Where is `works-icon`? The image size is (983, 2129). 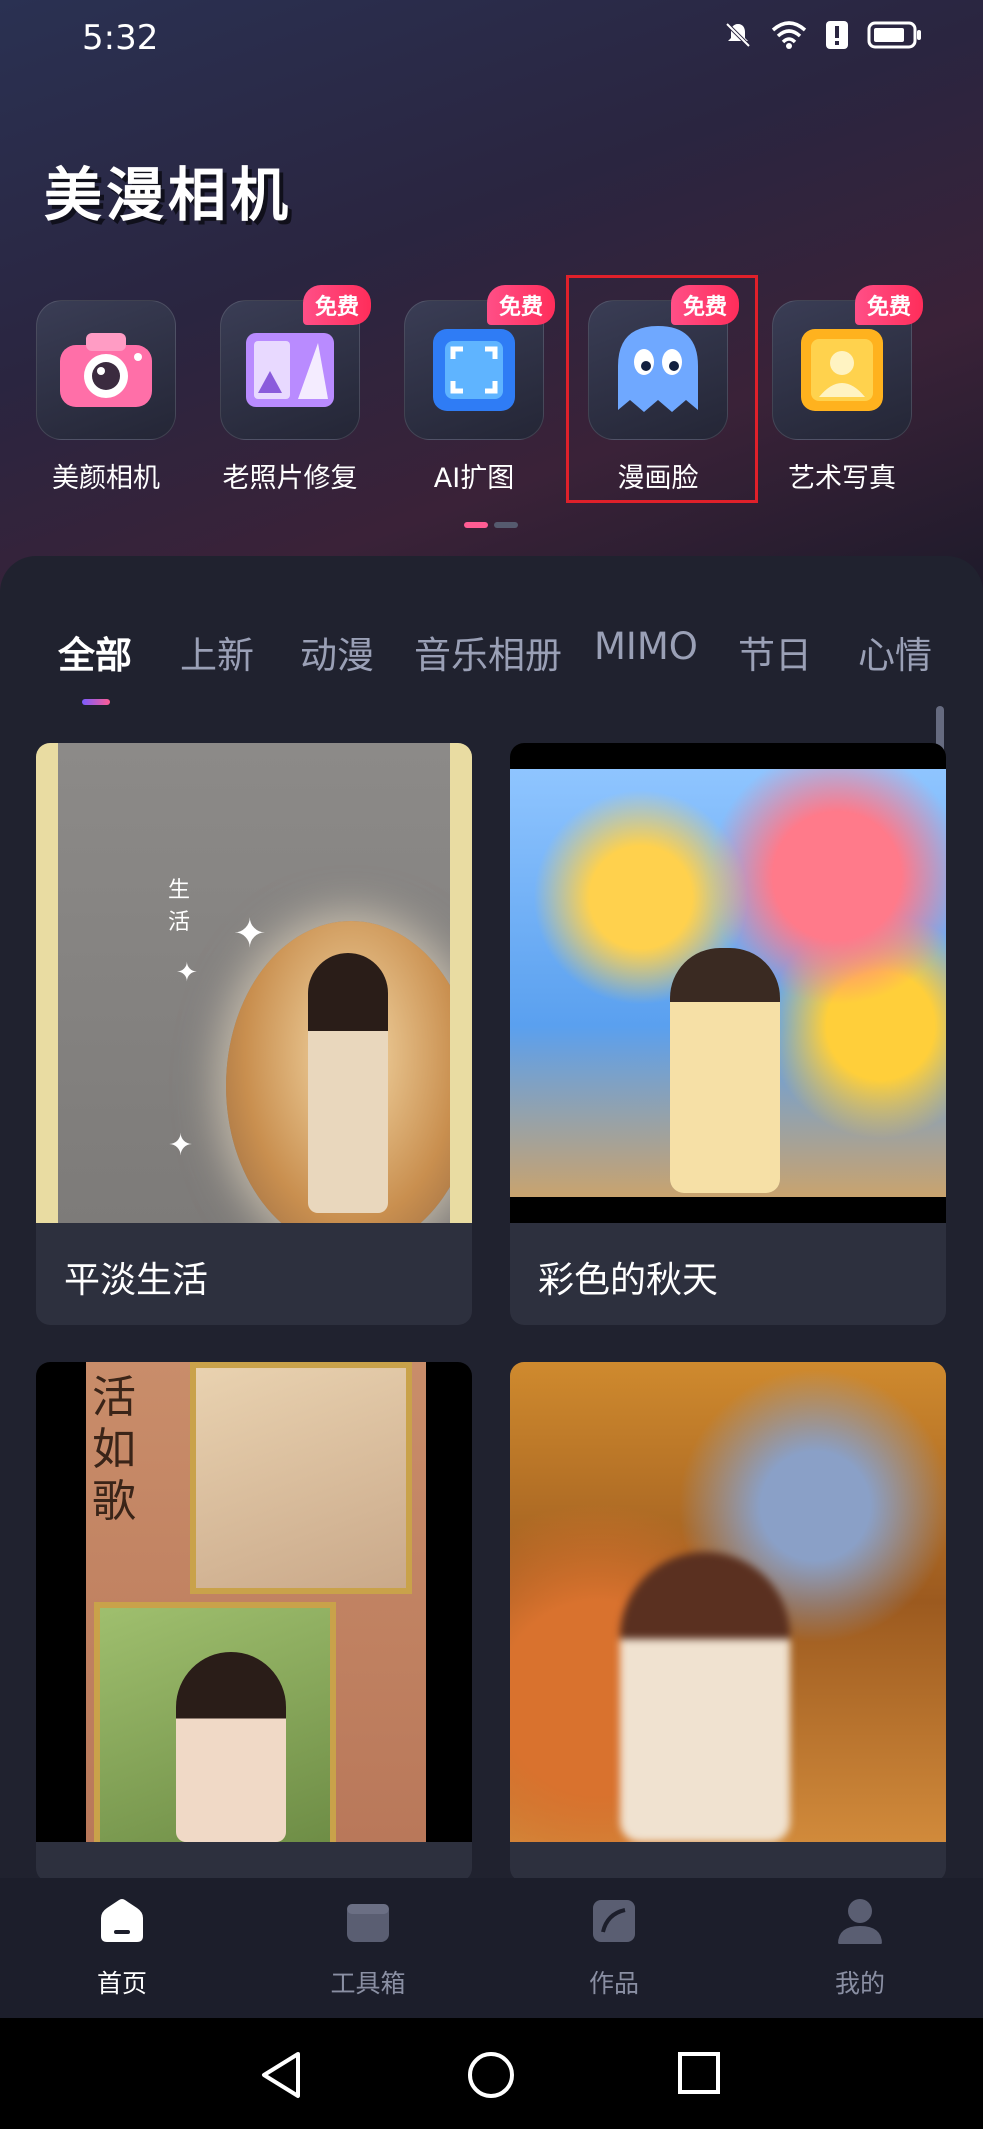 works-icon is located at coordinates (614, 1921).